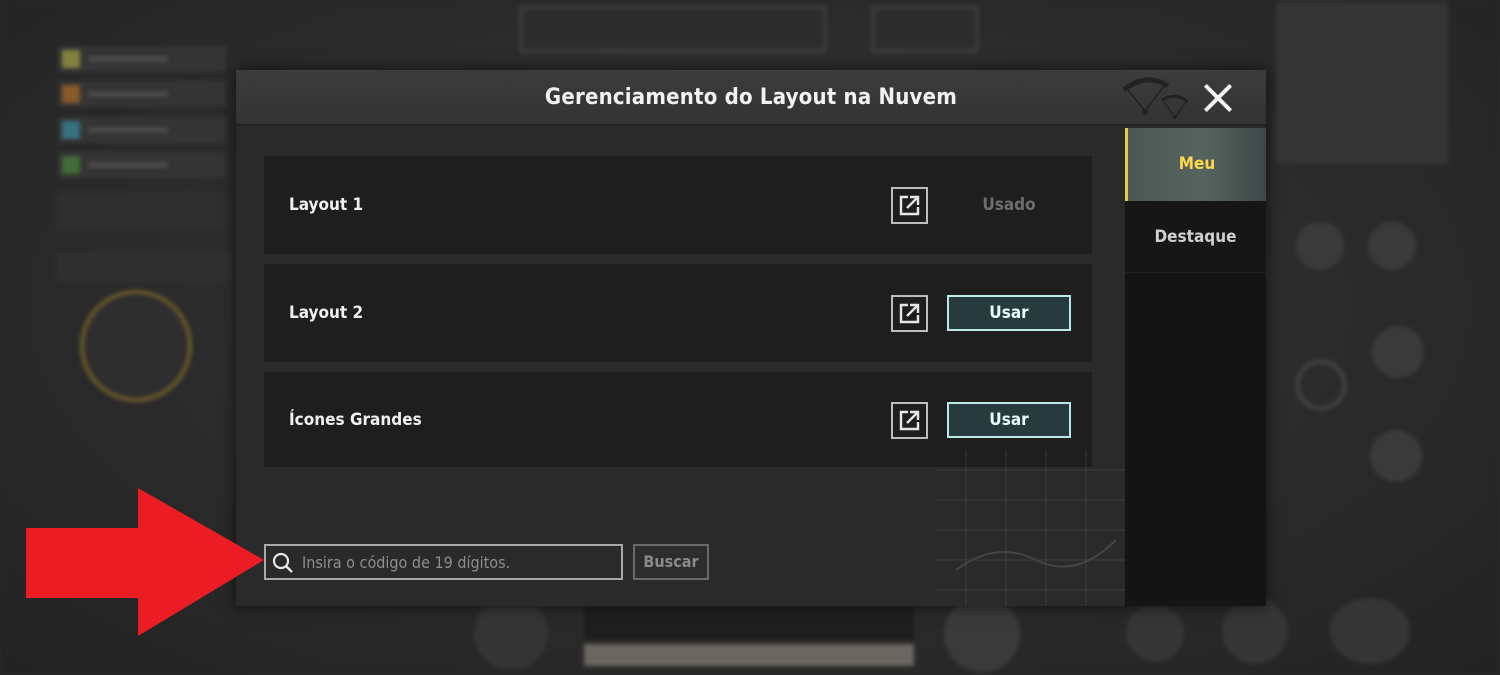  I want to click on search-icon, so click(282, 562).